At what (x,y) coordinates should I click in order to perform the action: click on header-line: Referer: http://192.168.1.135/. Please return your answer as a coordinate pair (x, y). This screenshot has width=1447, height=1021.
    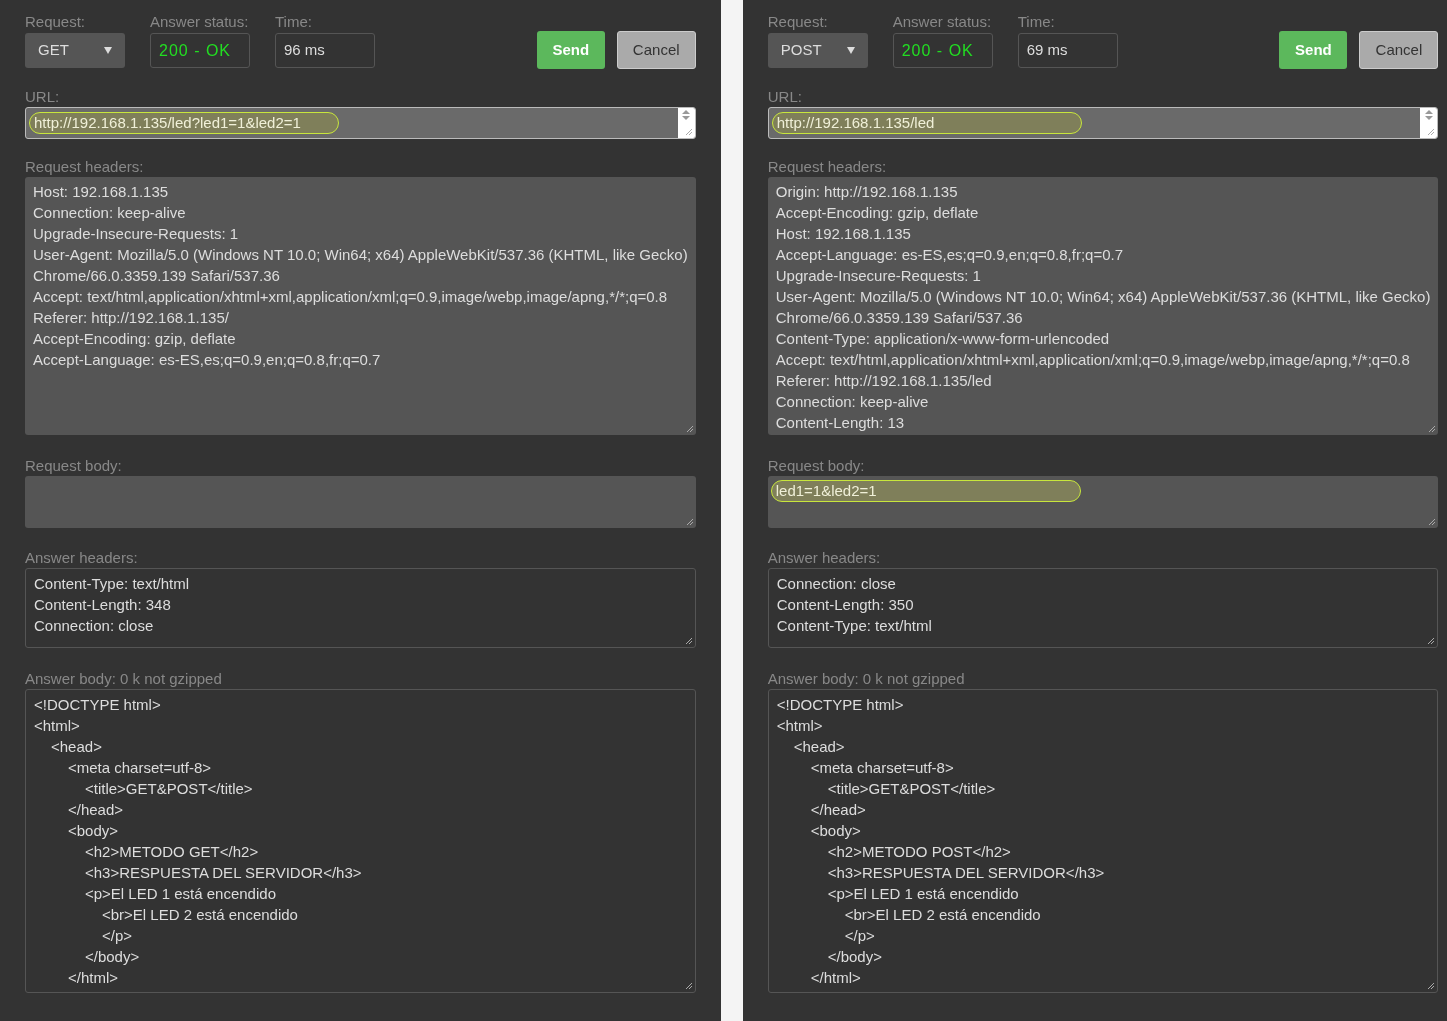
    Looking at the image, I should click on (131, 318).